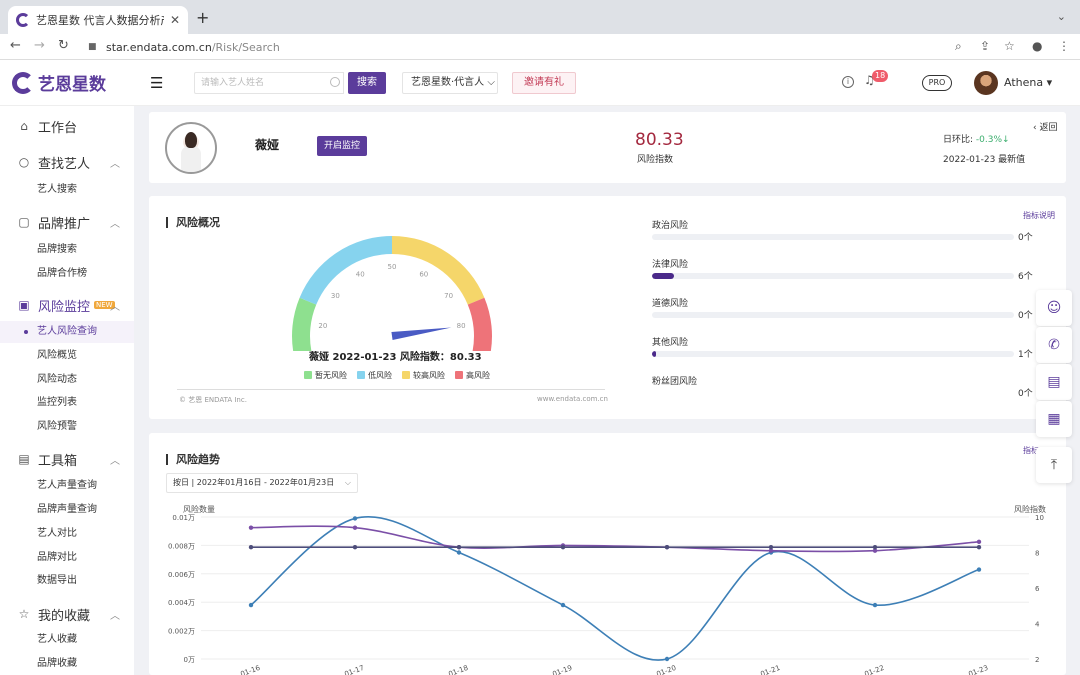  What do you see at coordinates (67, 614) in the screenshot?
I see `sidebar-group-5: ☆ 我的收藏 ︿` at bounding box center [67, 614].